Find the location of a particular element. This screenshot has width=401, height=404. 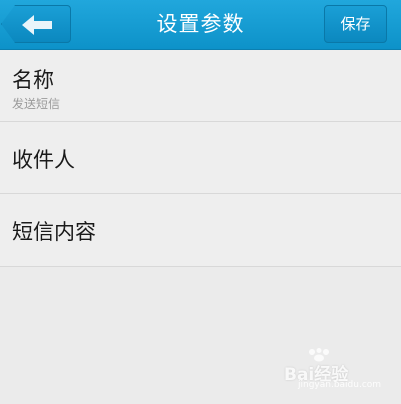

watermark-url: jingyan.baidu.com is located at coordinates (340, 385).